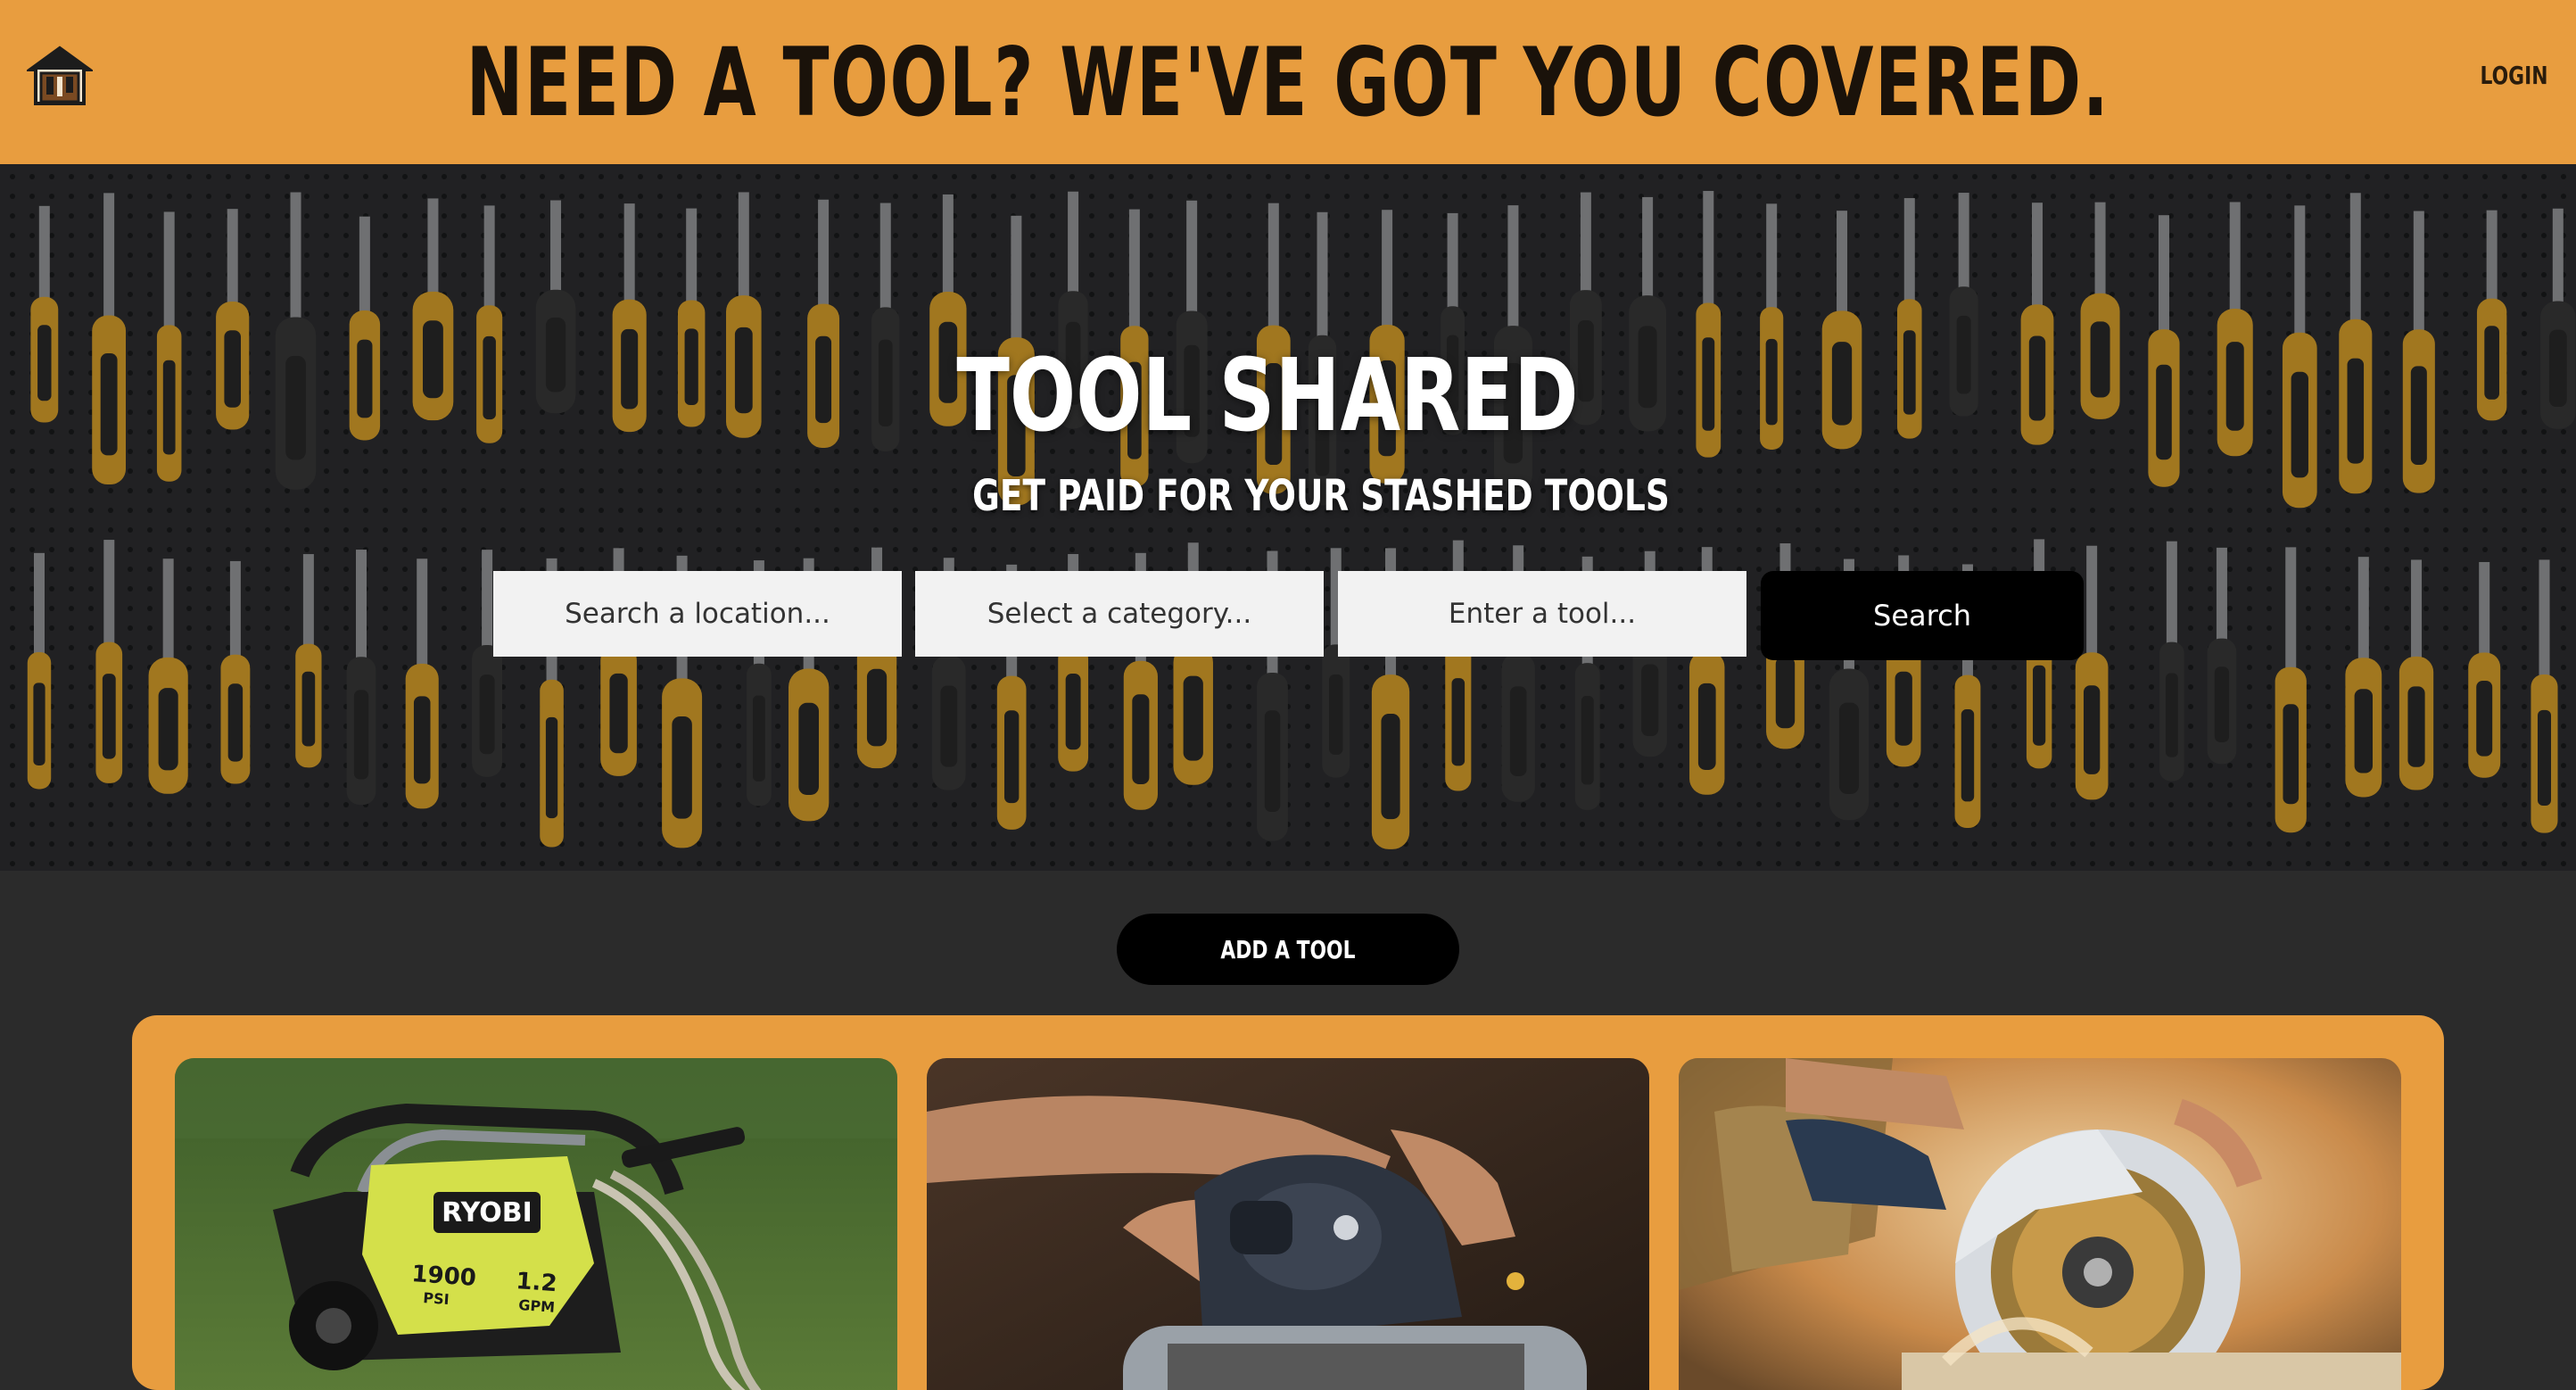  I want to click on page-headline: NEED A TOOL? WE'VE GOT YOU COVERED., so click(1288, 82).